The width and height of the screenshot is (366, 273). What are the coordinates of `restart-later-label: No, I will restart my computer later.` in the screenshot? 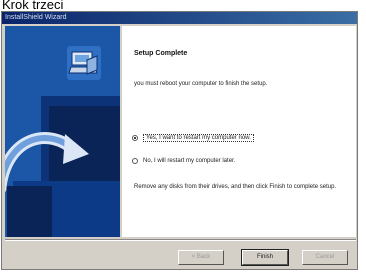 It's located at (189, 161).